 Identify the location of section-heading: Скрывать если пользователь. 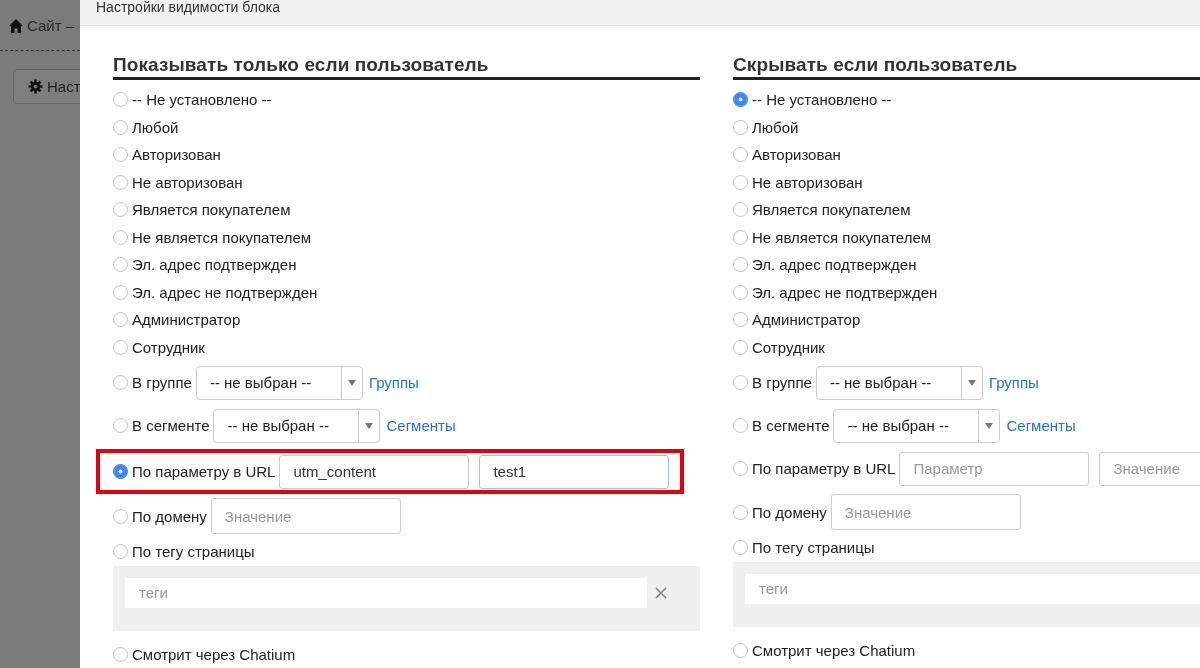
(966, 67).